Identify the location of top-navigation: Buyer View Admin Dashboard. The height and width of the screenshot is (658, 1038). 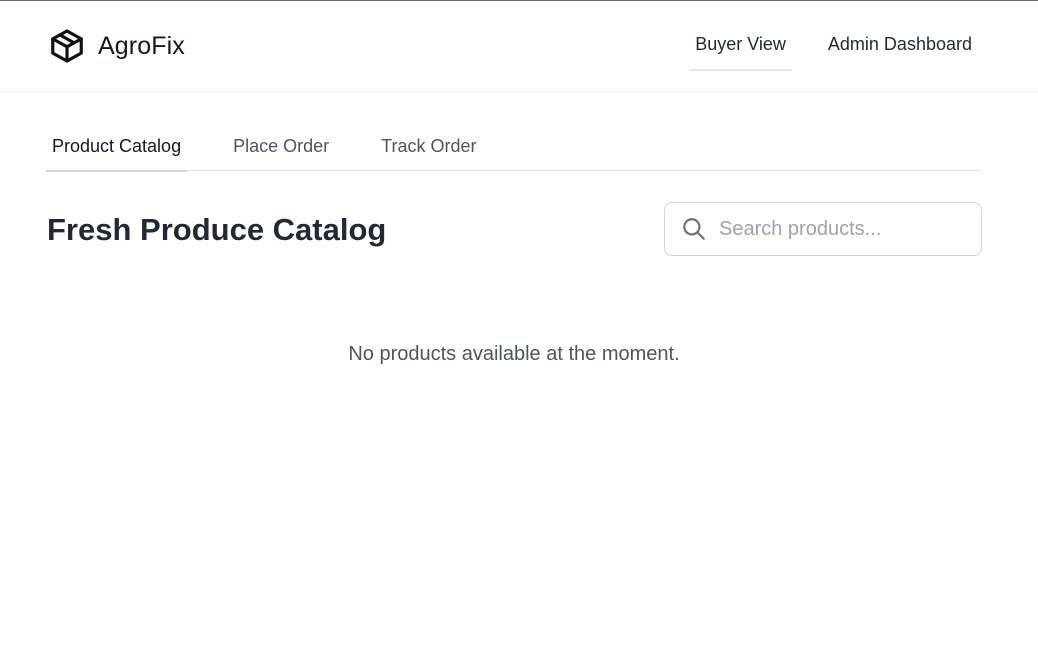
(818, 46).